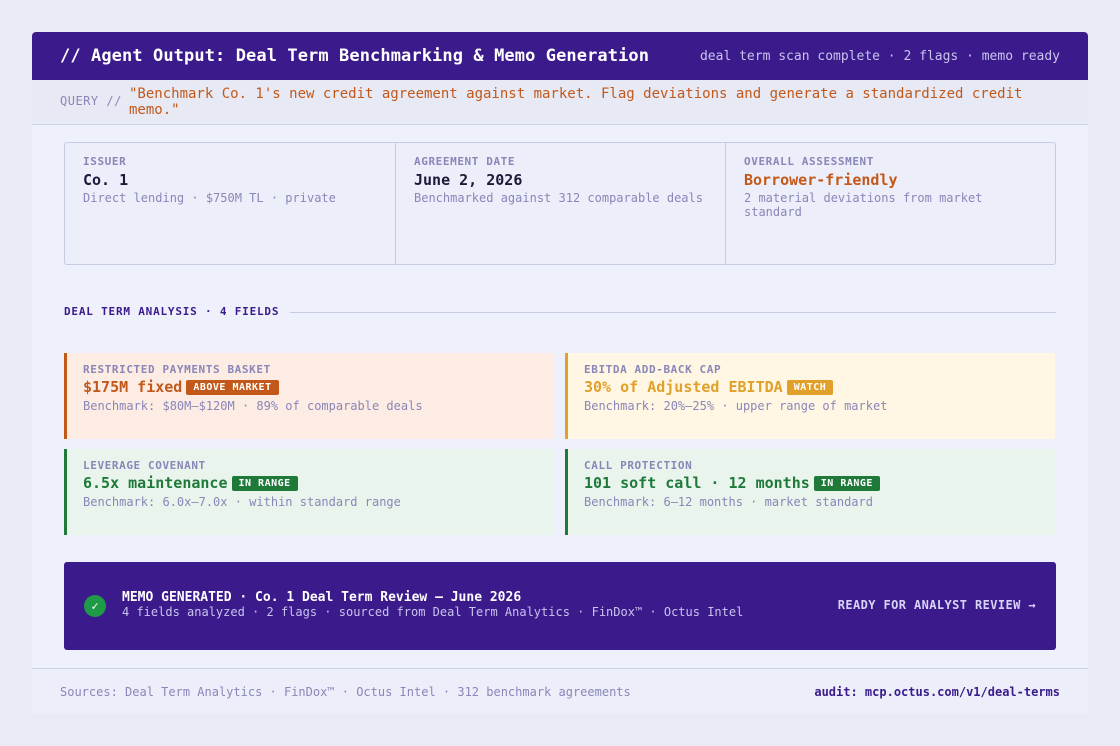  I want to click on summary-value: June 2, 2026, so click(468, 180).